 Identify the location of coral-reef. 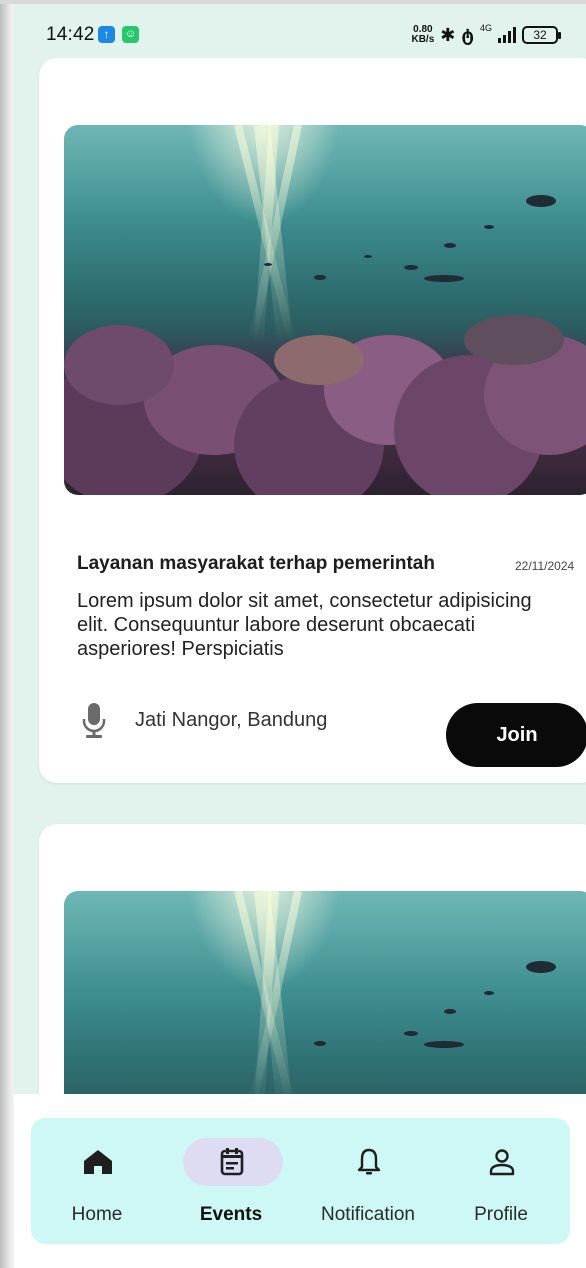
(325, 399).